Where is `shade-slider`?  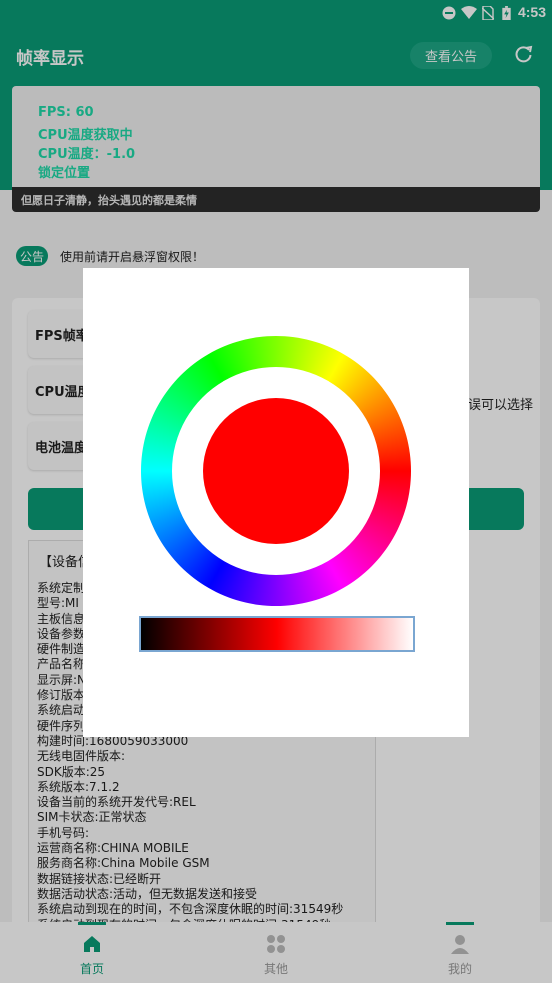 shade-slider is located at coordinates (277, 634).